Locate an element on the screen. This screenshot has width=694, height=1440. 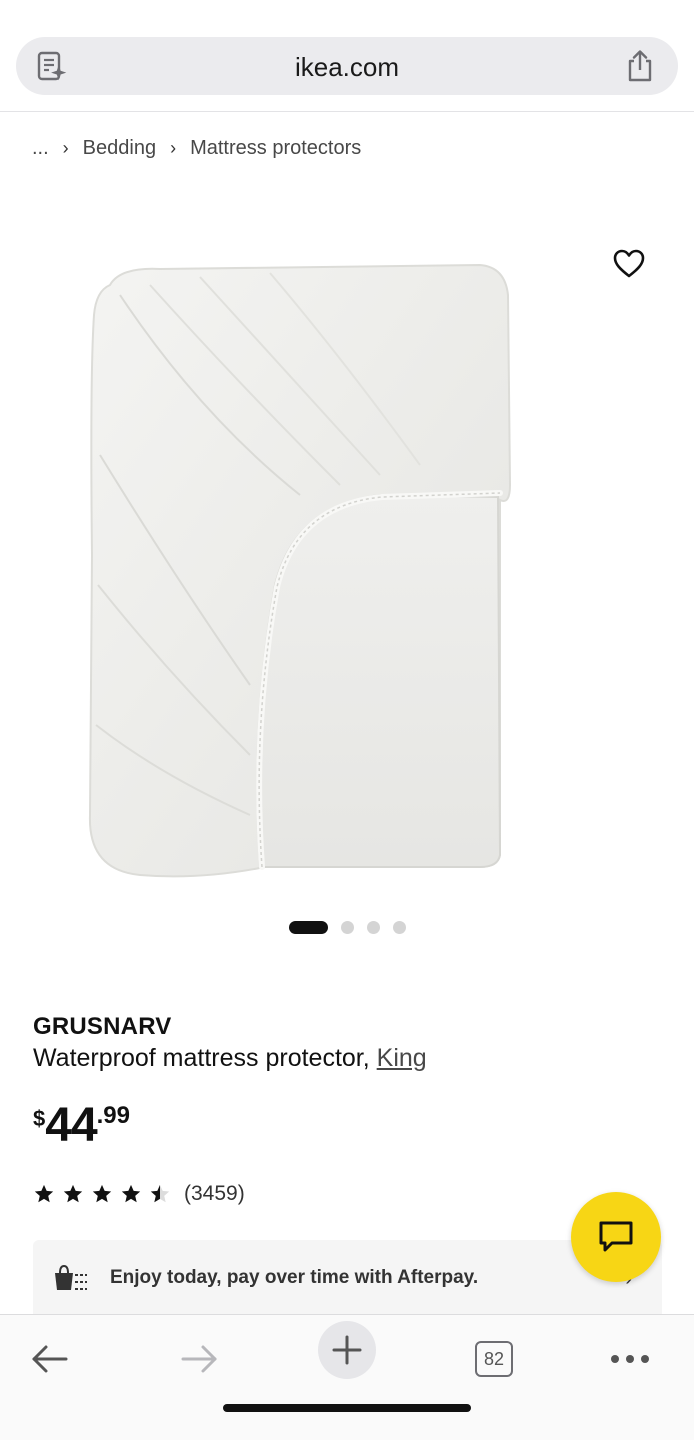
arrow-right-icon is located at coordinates (199, 1359).